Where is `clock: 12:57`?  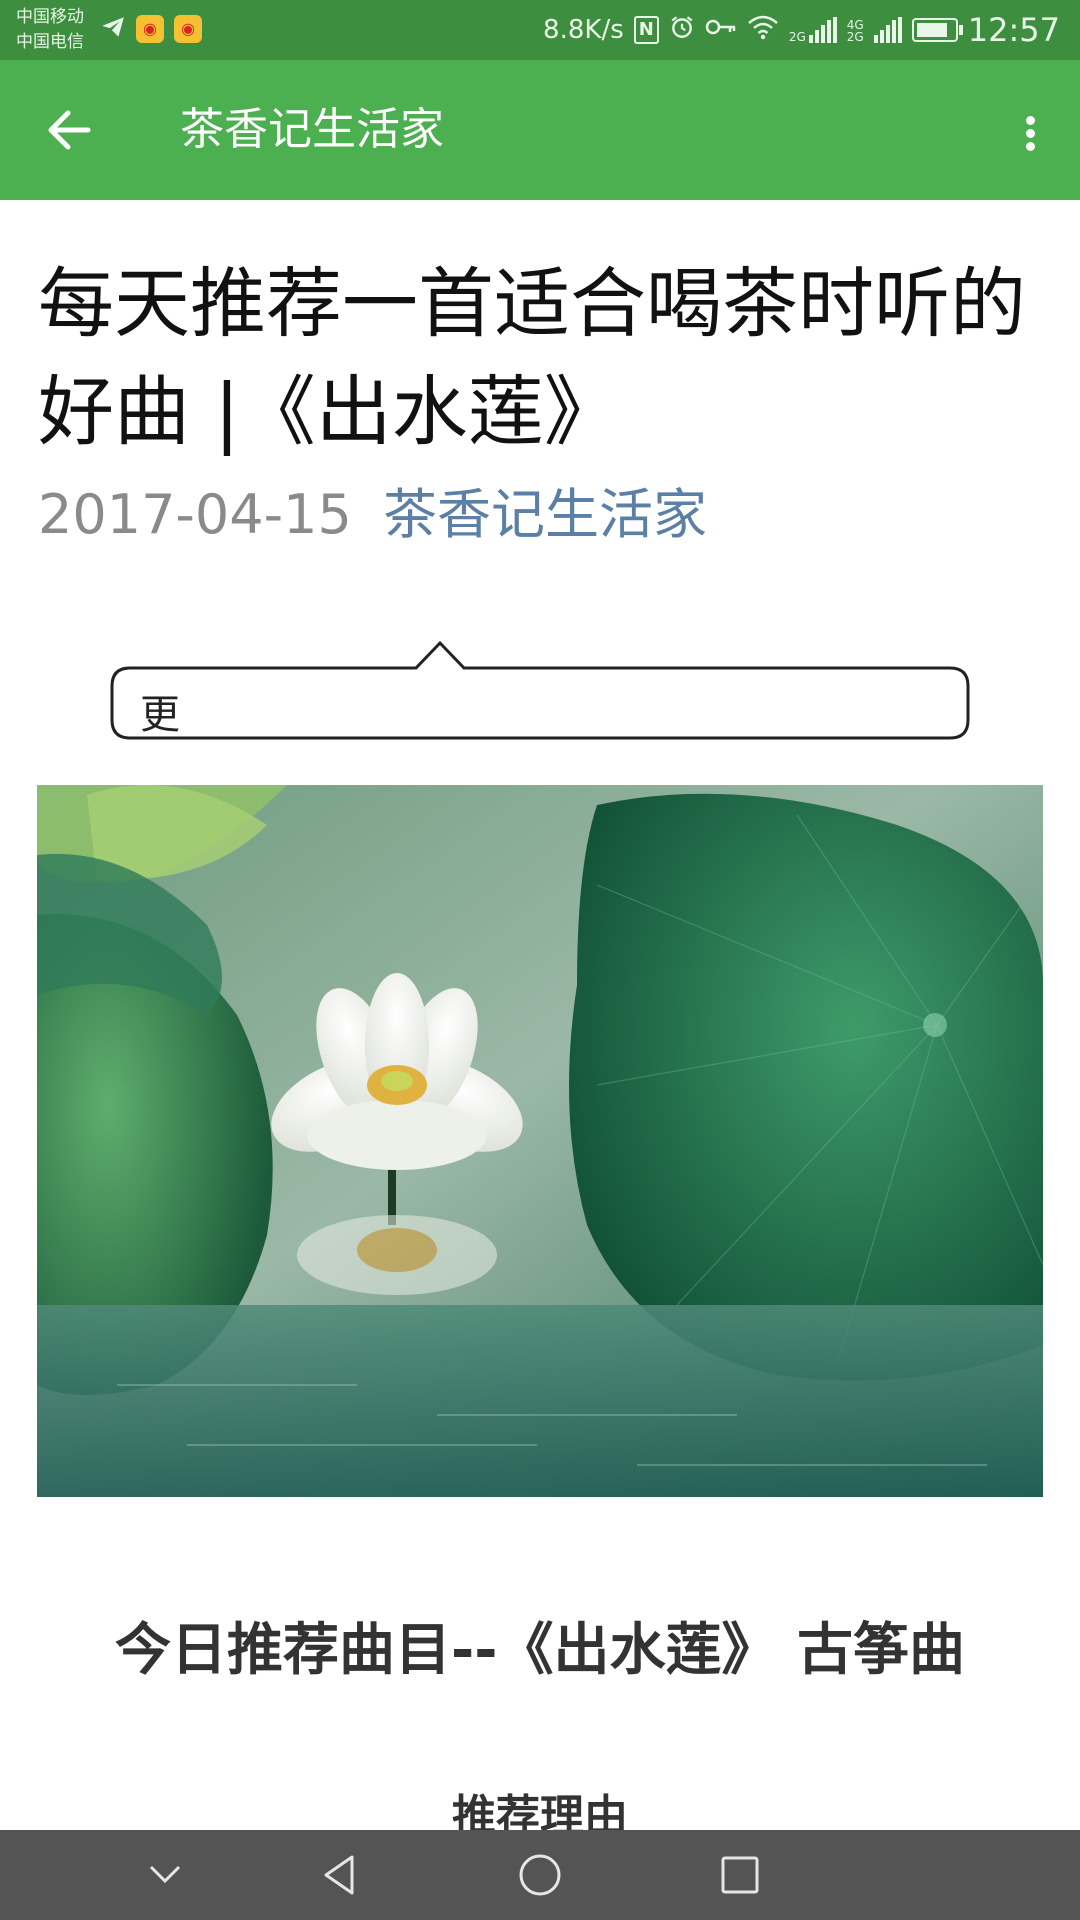
clock: 12:57 is located at coordinates (1013, 30).